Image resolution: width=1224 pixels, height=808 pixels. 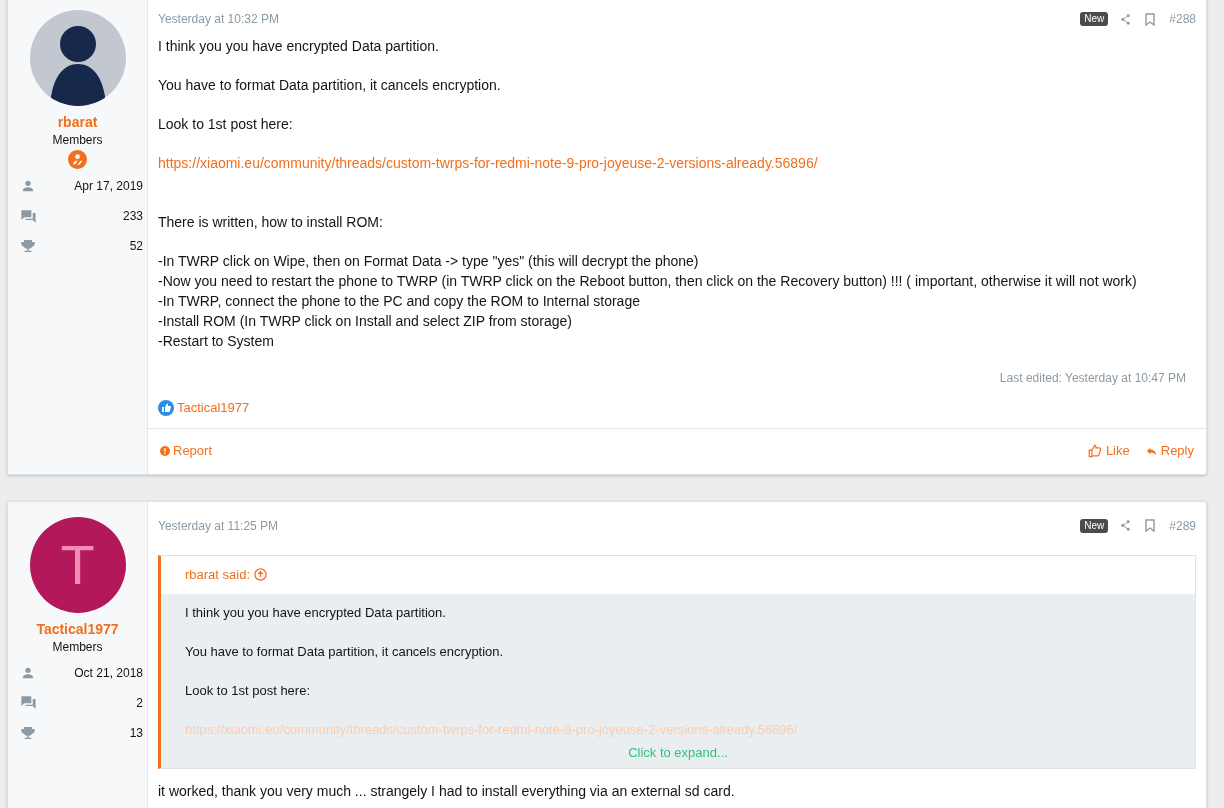 I want to click on reply-link: Reply, so click(x=1169, y=451).